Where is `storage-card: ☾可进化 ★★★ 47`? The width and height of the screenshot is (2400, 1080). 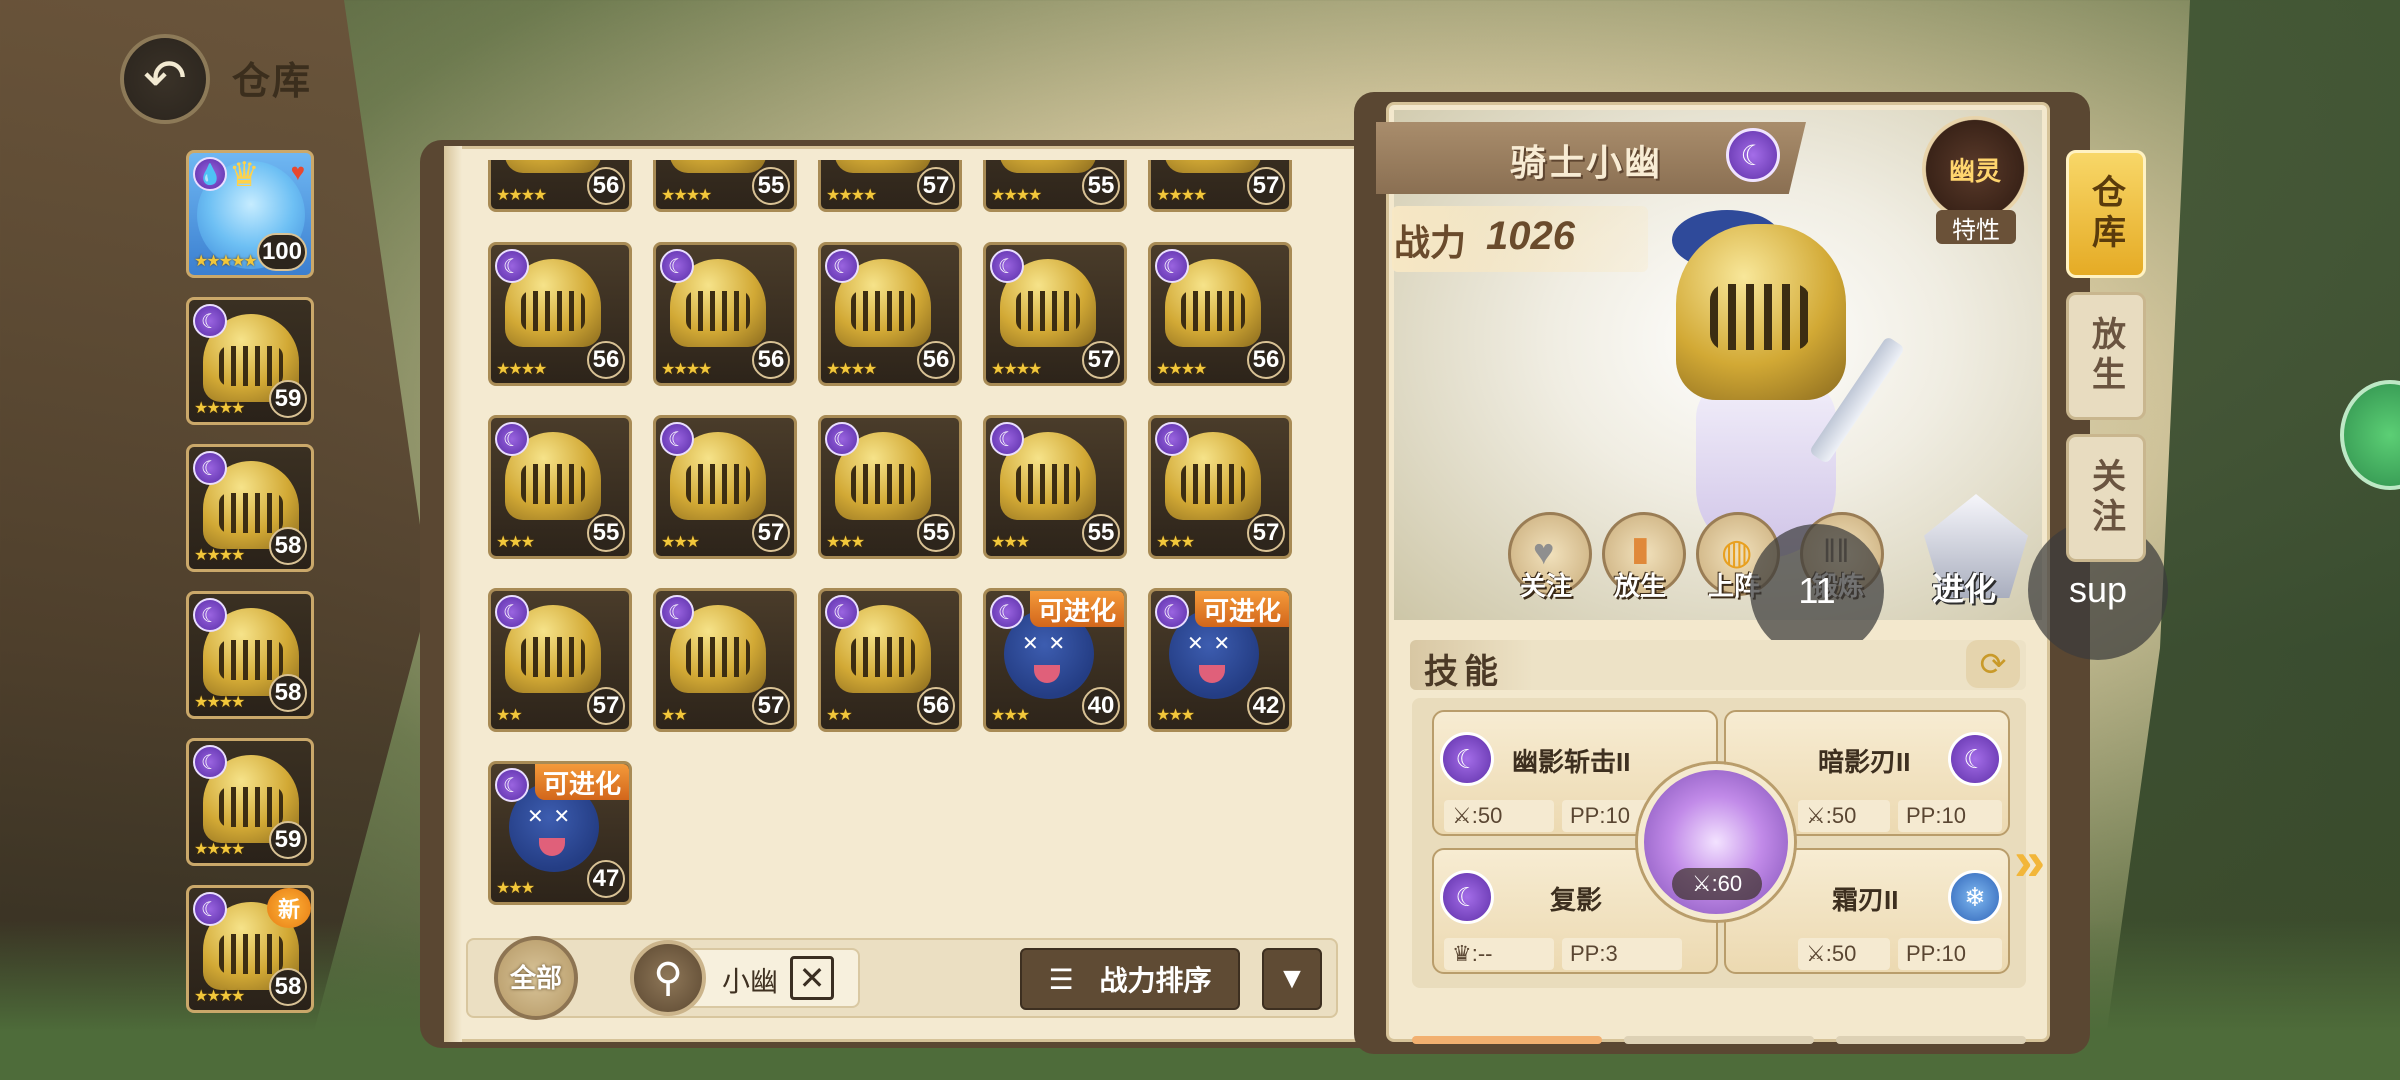 storage-card: ☾可进化 ★★★ 47 is located at coordinates (560, 833).